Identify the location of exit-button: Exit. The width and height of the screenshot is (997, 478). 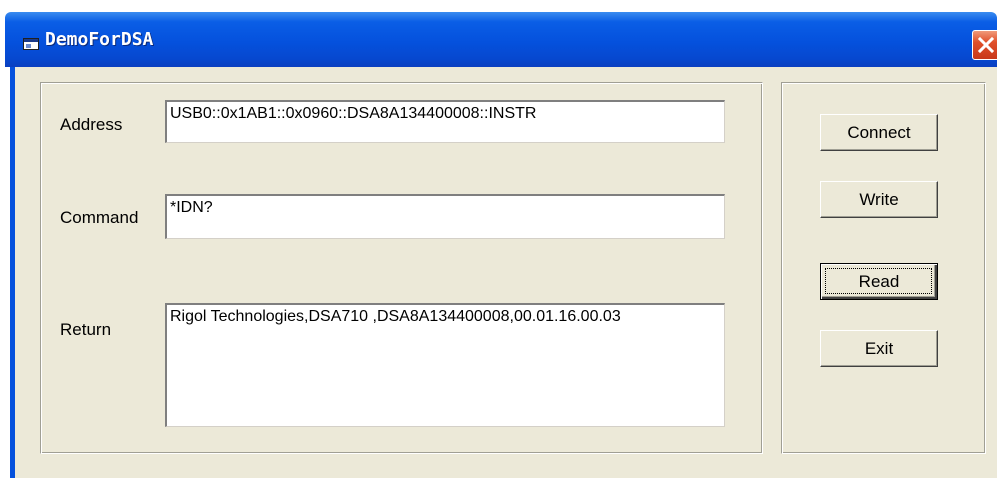
(879, 348).